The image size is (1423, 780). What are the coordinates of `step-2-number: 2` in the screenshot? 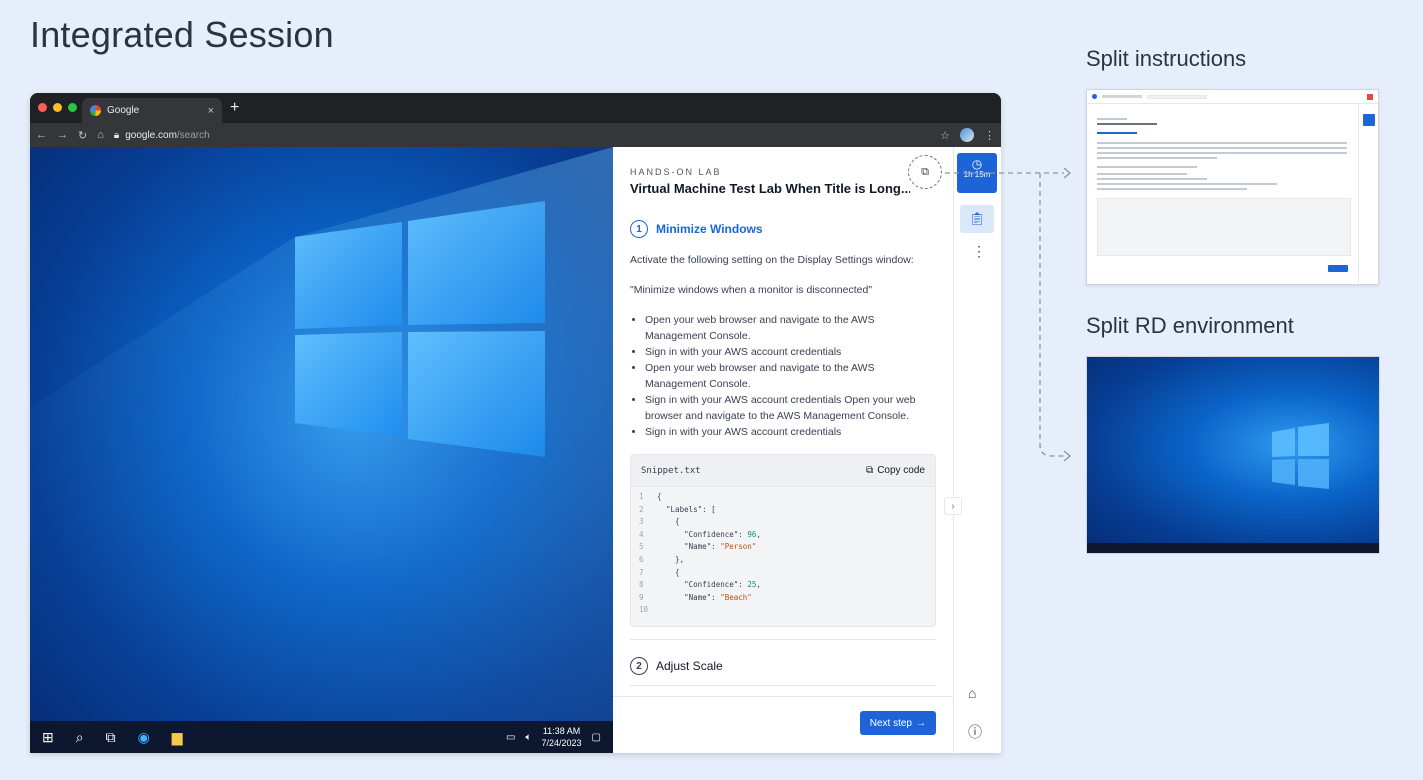 It's located at (639, 666).